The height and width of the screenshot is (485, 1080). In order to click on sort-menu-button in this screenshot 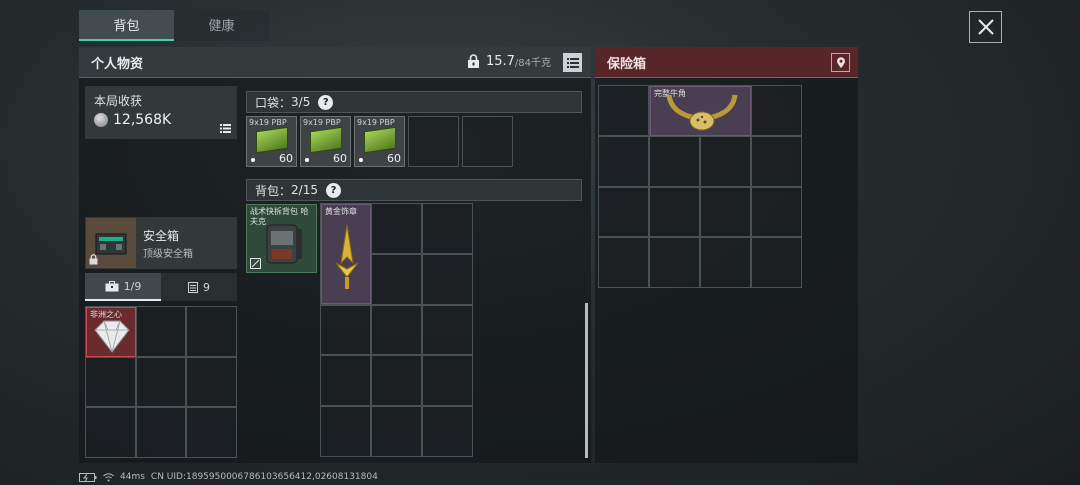, I will do `click(572, 62)`.